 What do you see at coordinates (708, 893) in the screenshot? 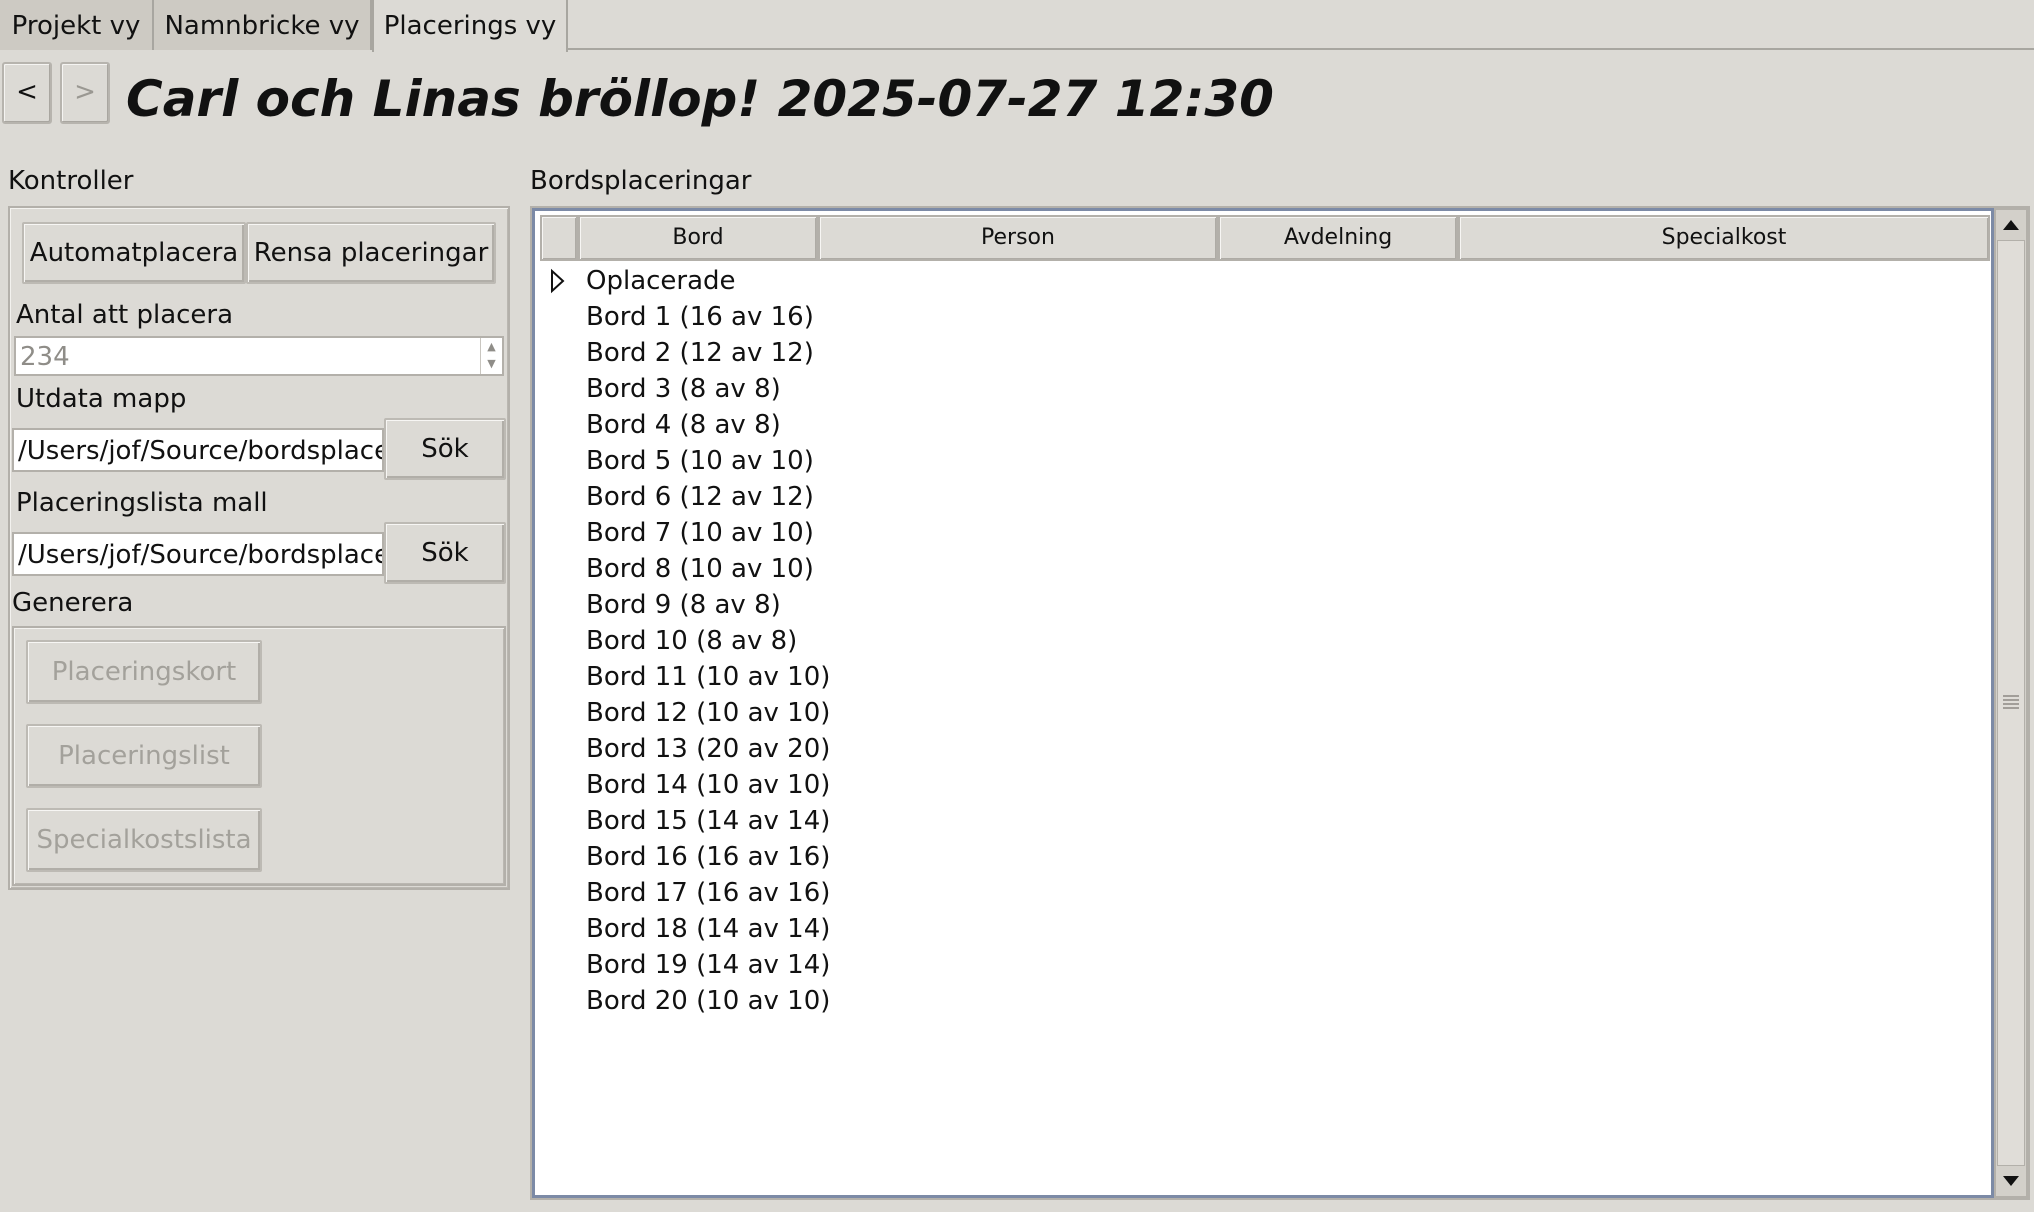
I see `tree-row: Bord 17 (16 av 16)` at bounding box center [708, 893].